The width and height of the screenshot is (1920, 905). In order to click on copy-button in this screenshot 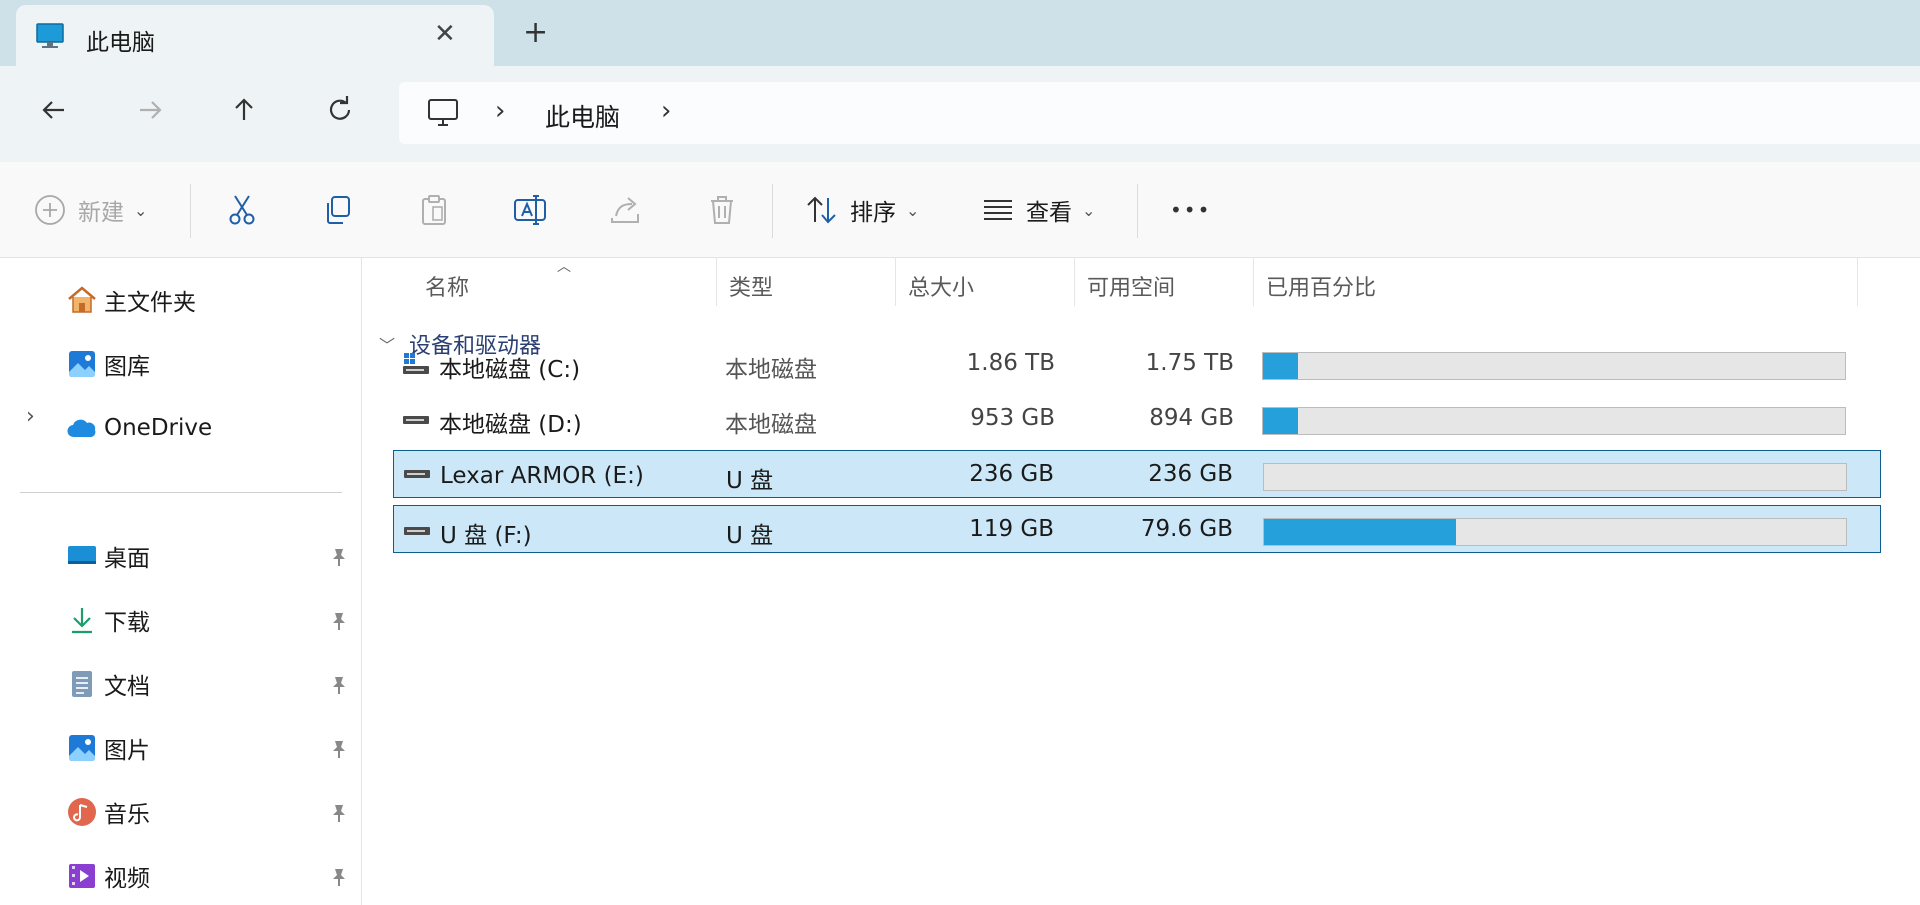, I will do `click(338, 210)`.